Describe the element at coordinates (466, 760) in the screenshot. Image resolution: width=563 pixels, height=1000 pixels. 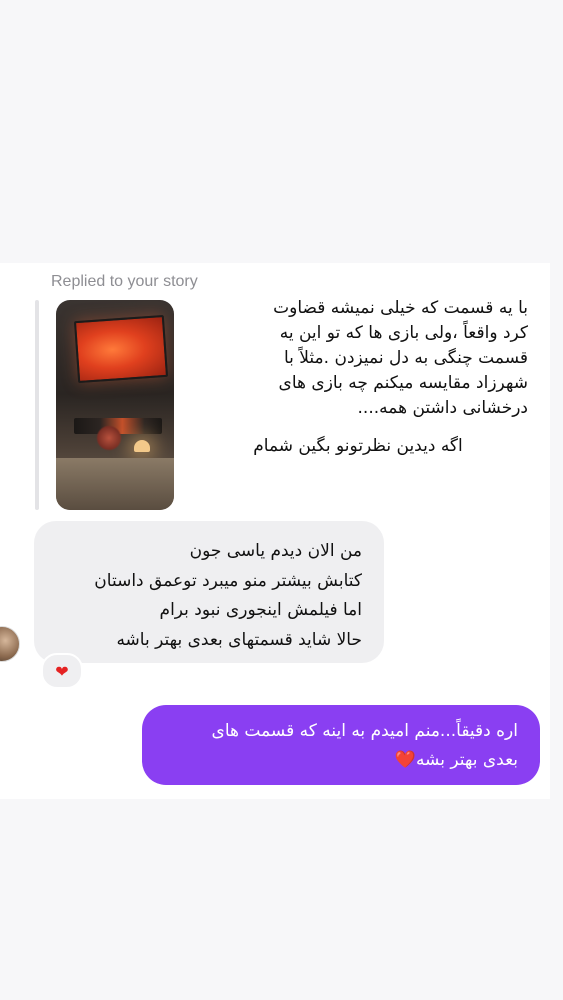
I see `outgoing-message-text: بعدی بهتر بشه` at that location.